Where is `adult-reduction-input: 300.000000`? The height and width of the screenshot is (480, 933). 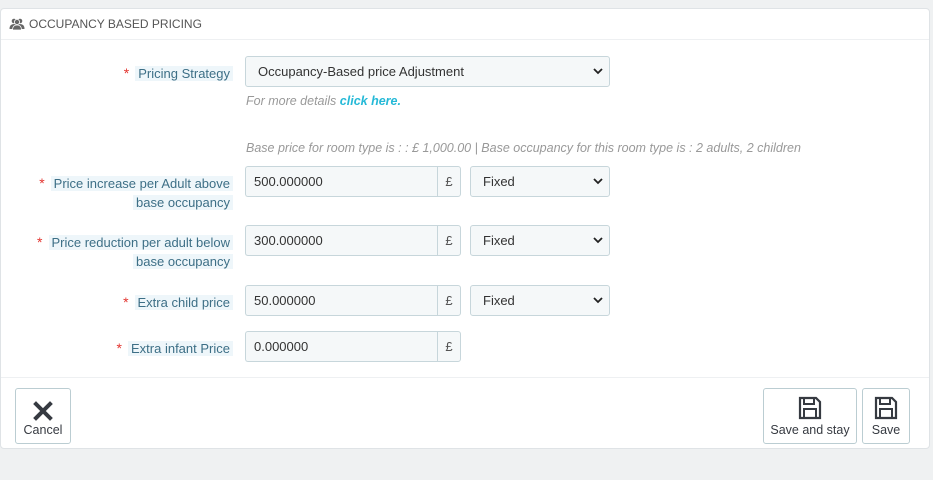
adult-reduction-input: 300.000000 is located at coordinates (341, 240).